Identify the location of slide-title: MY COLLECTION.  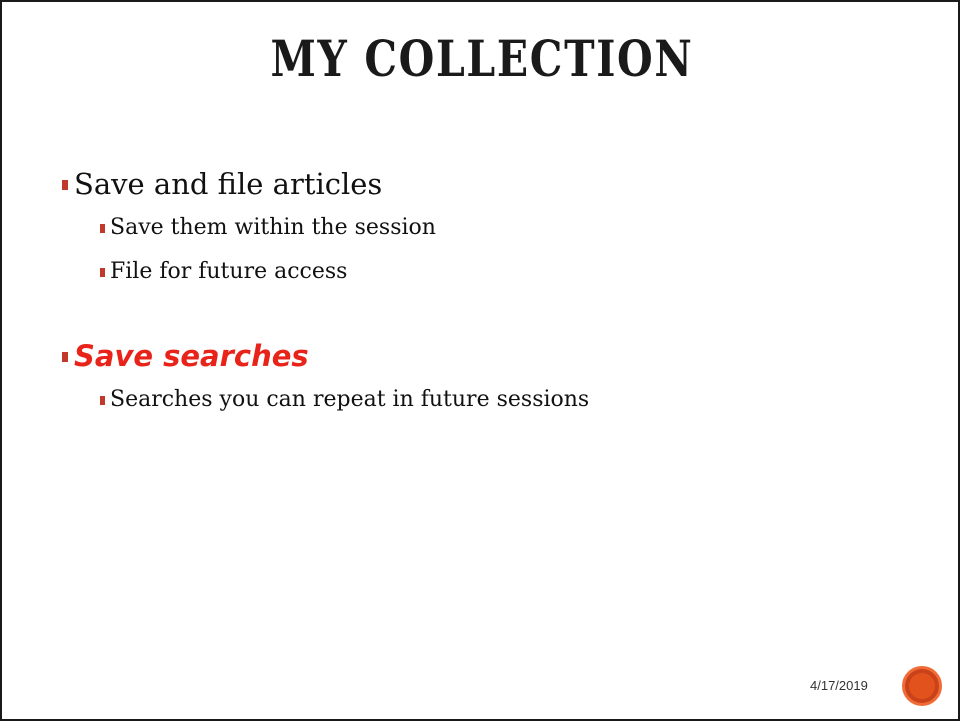
(482, 58).